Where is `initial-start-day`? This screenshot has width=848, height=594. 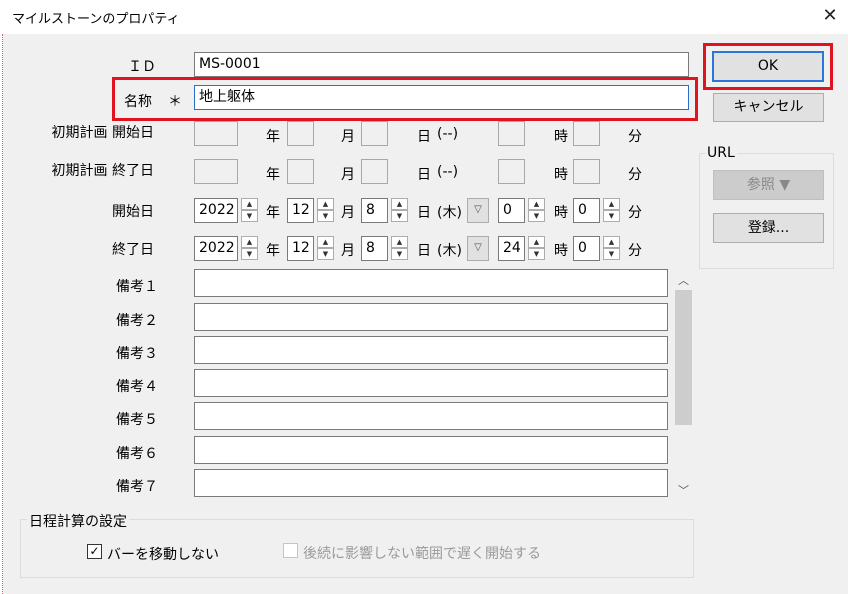 initial-start-day is located at coordinates (374, 133).